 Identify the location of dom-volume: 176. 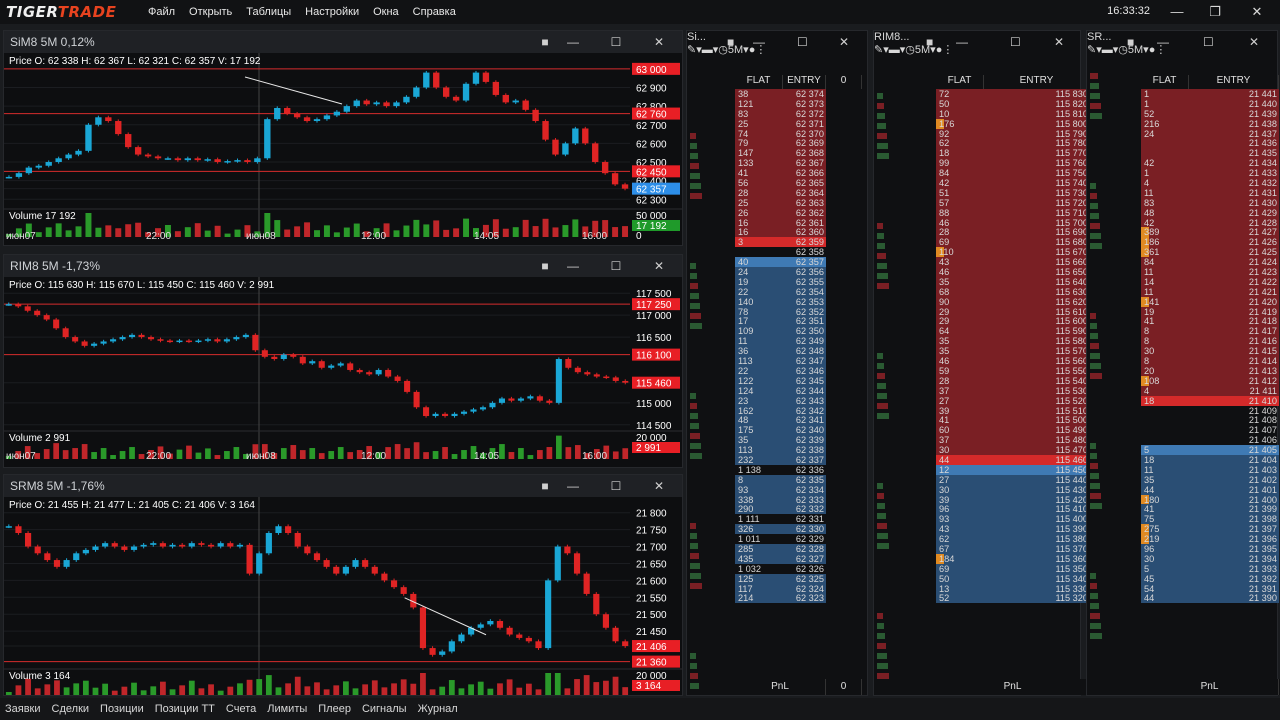
(960, 123).